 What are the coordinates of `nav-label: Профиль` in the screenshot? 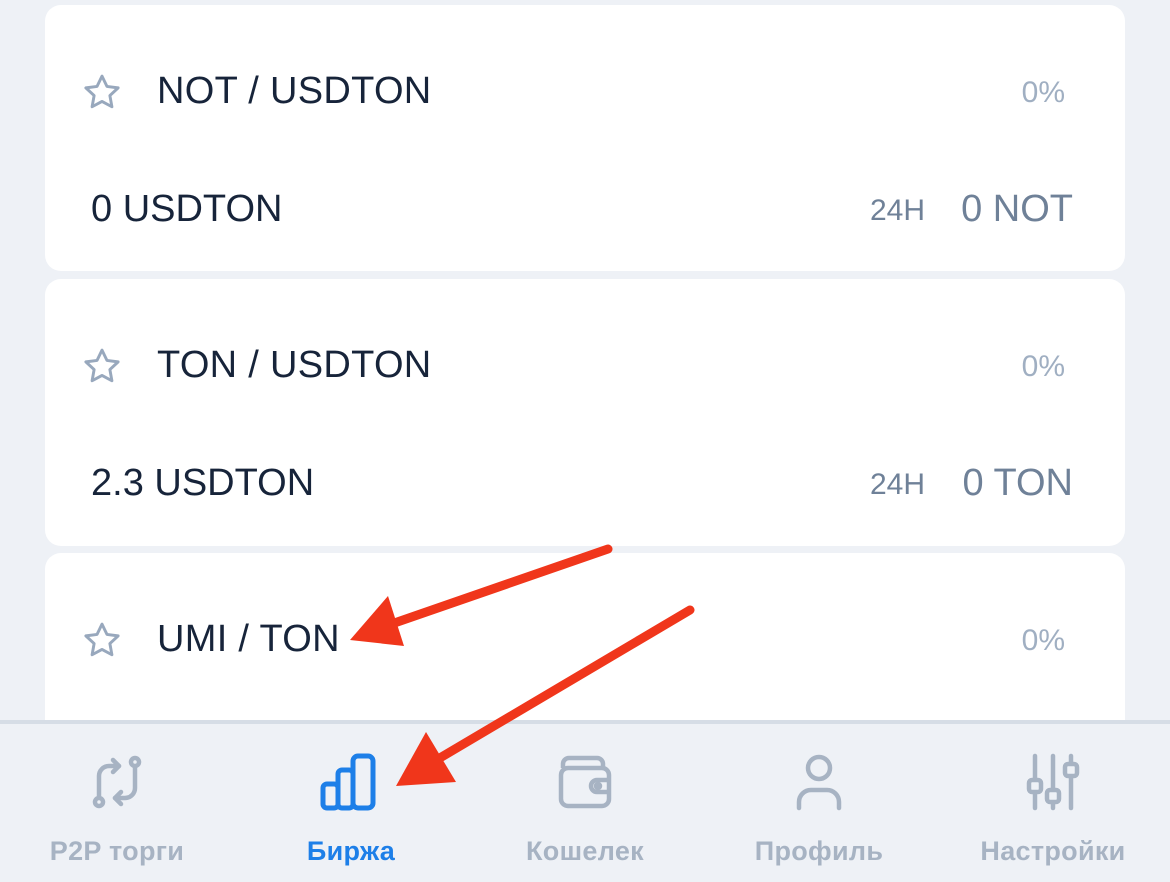 It's located at (819, 851).